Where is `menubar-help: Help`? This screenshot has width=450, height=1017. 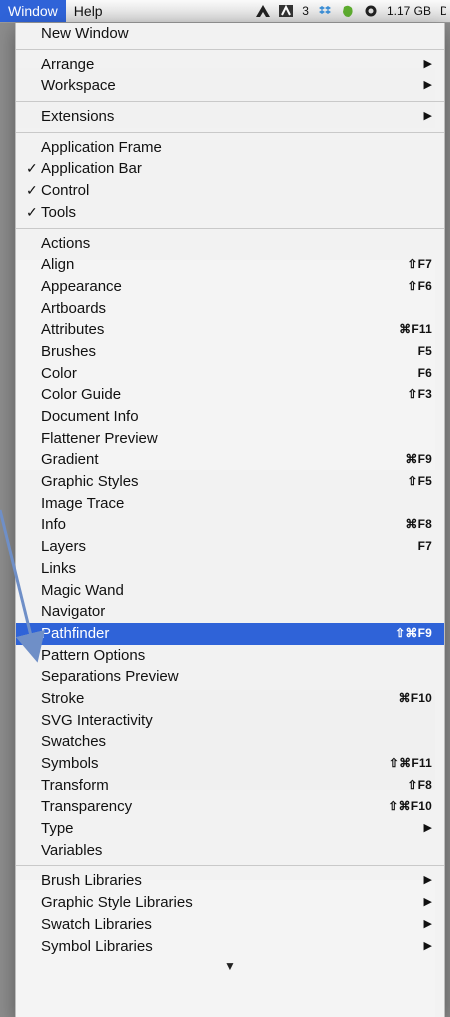
menubar-help: Help is located at coordinates (88, 11).